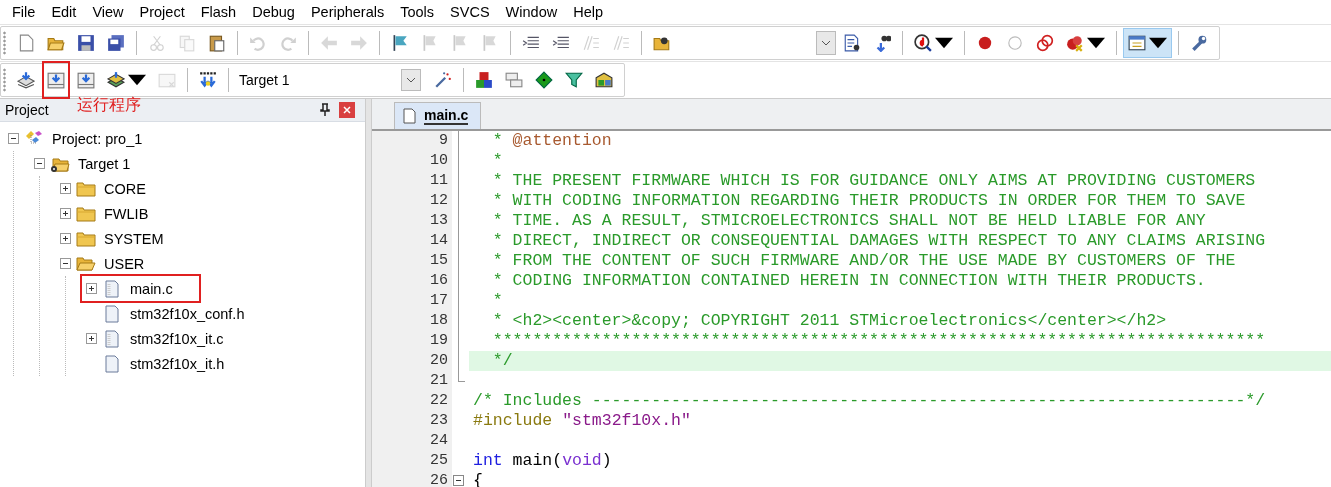 The image size is (1331, 487). I want to click on annotation-label: 运行程序, so click(109, 105).